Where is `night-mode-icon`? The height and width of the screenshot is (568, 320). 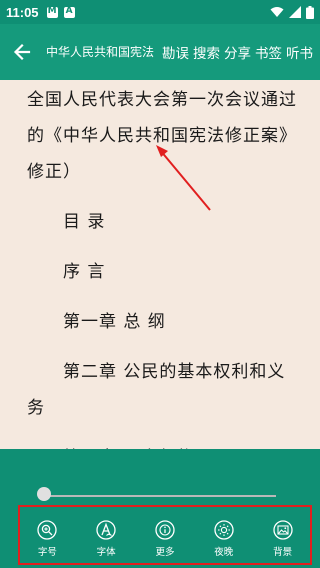
night-mode-icon is located at coordinates (224, 530).